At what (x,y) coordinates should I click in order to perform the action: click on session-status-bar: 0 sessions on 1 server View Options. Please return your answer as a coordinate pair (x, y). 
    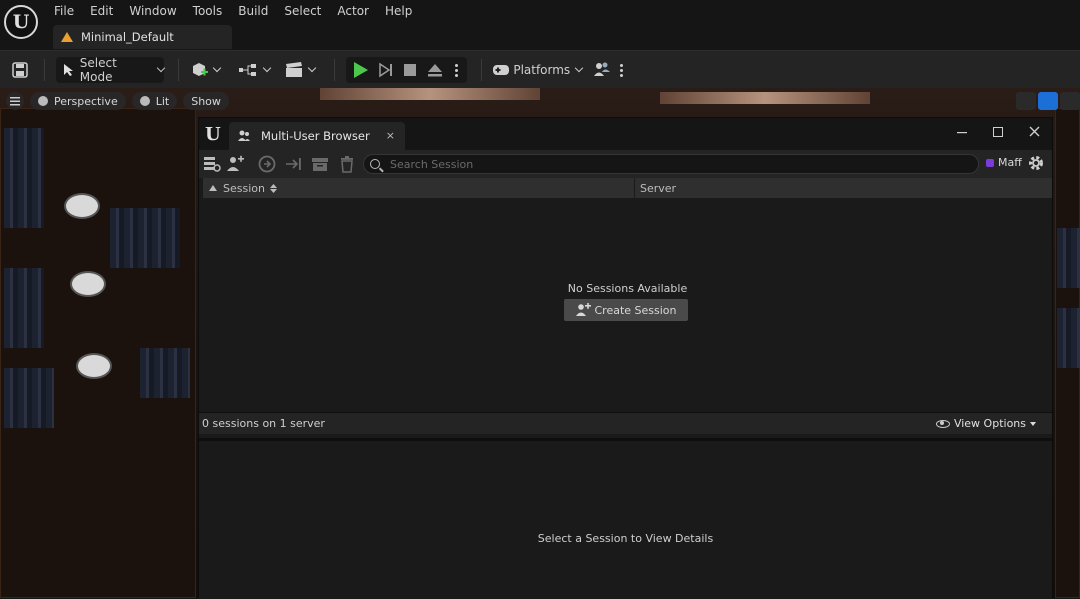
    Looking at the image, I should click on (625, 423).